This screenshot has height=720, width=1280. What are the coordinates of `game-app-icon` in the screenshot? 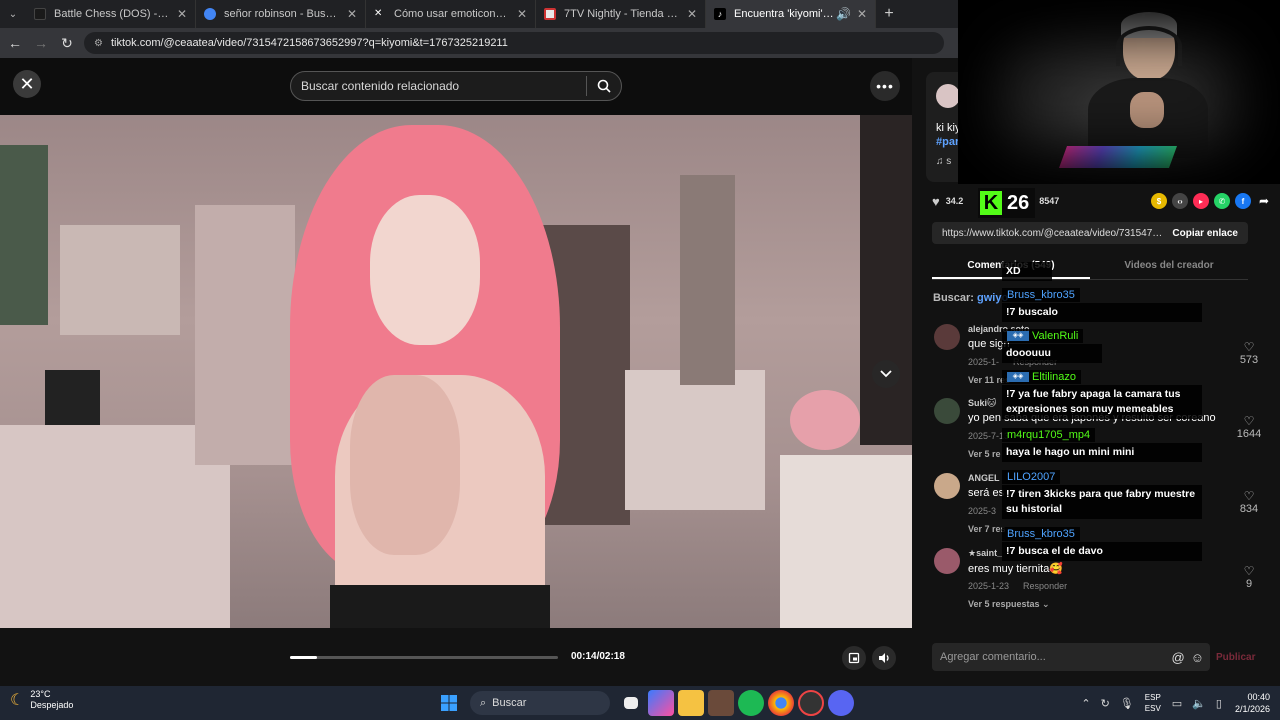 It's located at (721, 703).